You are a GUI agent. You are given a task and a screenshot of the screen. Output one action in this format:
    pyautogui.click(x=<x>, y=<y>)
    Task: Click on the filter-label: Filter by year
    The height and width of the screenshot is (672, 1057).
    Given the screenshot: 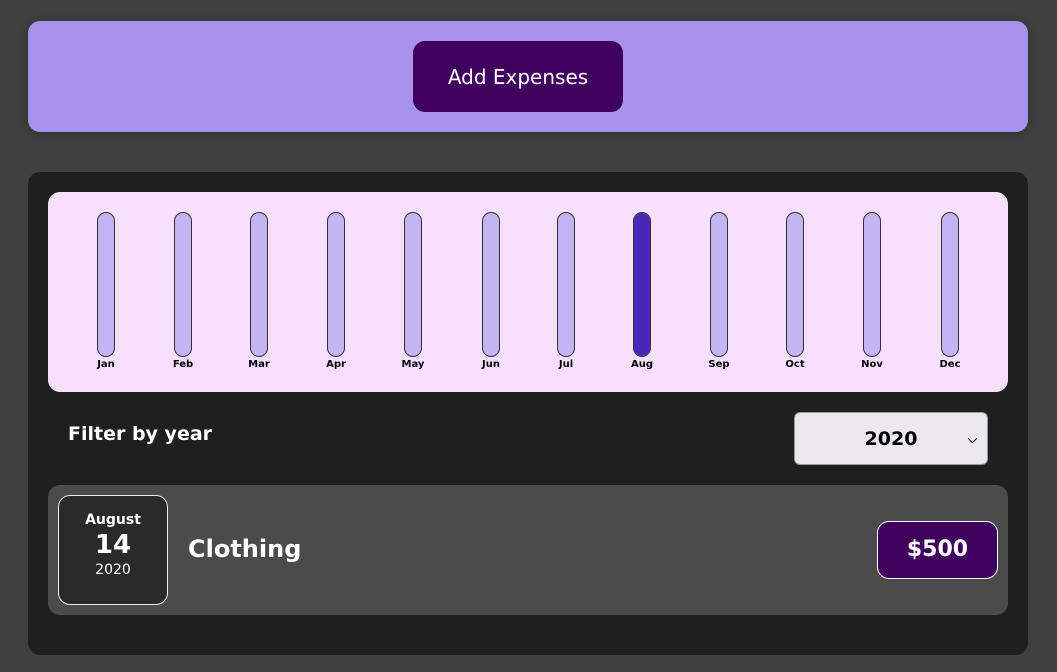 What is the action you would take?
    pyautogui.click(x=140, y=434)
    